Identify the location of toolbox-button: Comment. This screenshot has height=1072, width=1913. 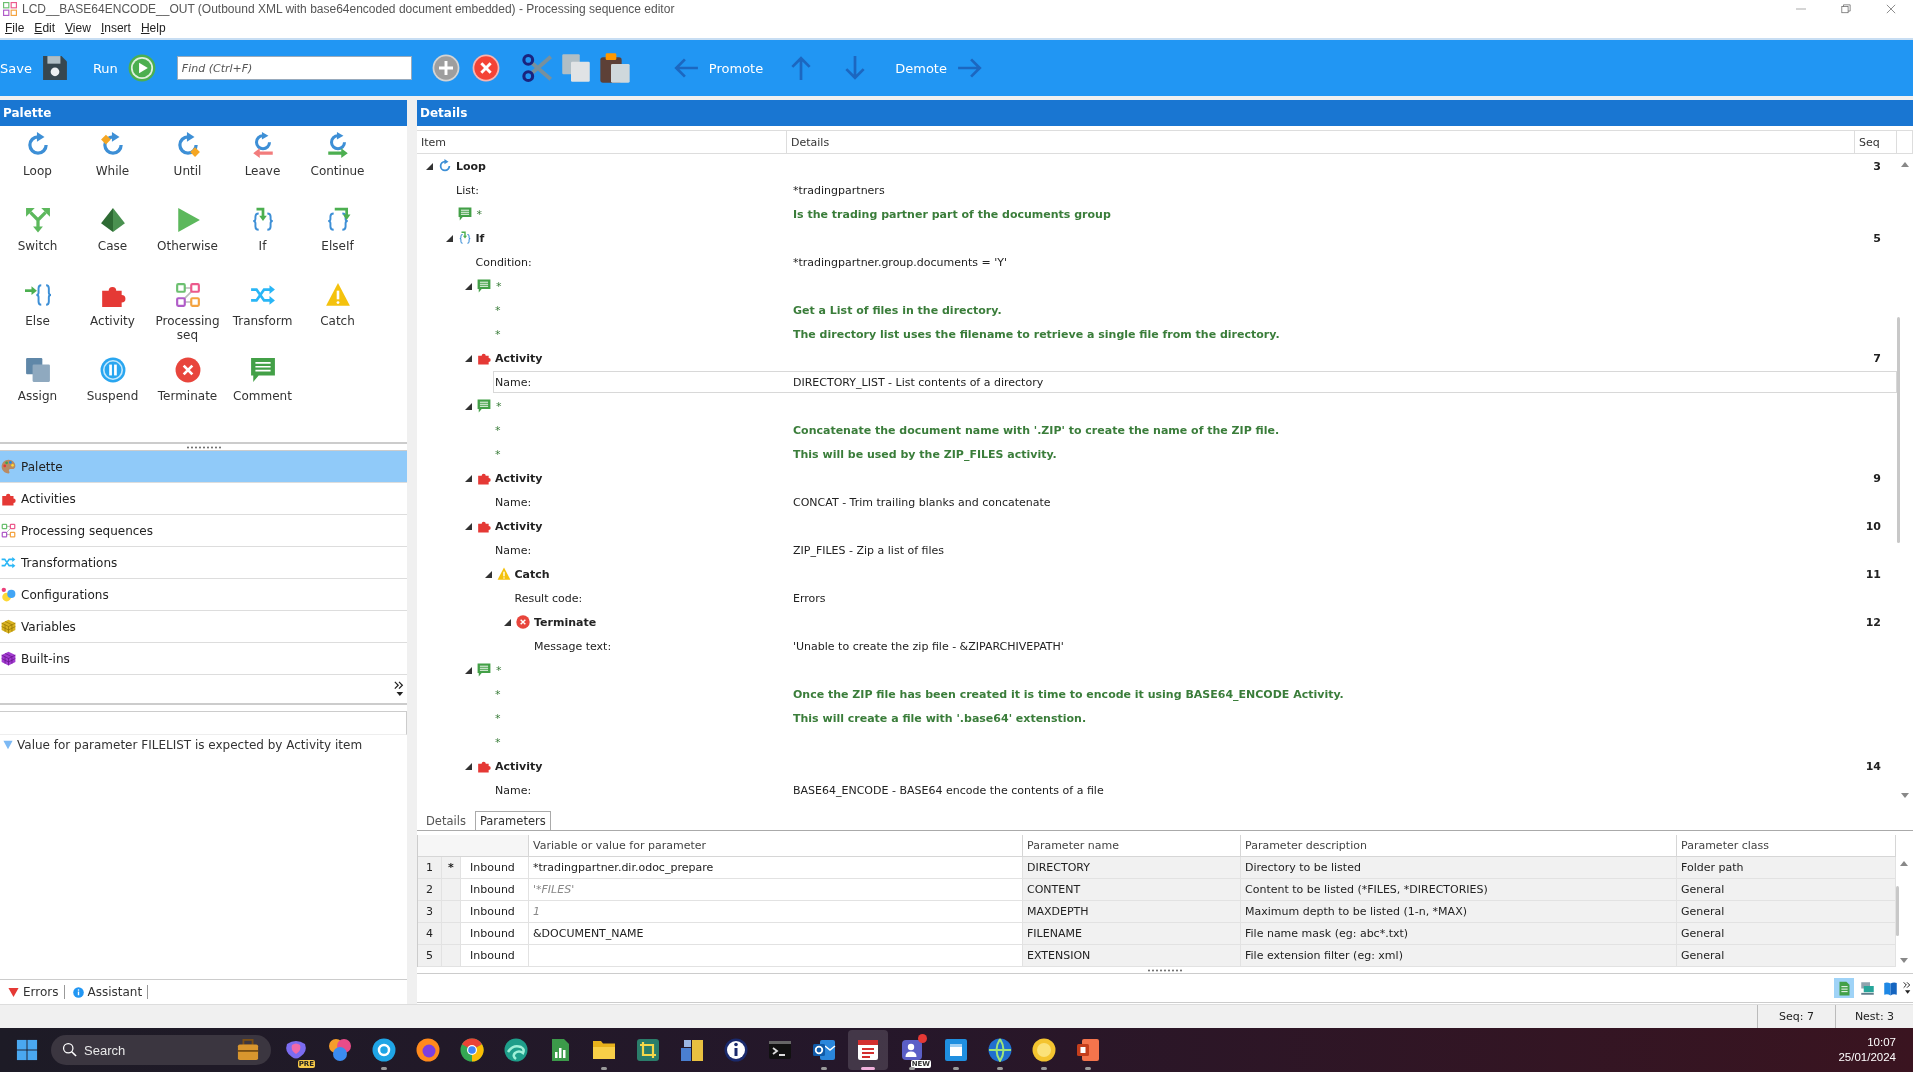
(262, 379).